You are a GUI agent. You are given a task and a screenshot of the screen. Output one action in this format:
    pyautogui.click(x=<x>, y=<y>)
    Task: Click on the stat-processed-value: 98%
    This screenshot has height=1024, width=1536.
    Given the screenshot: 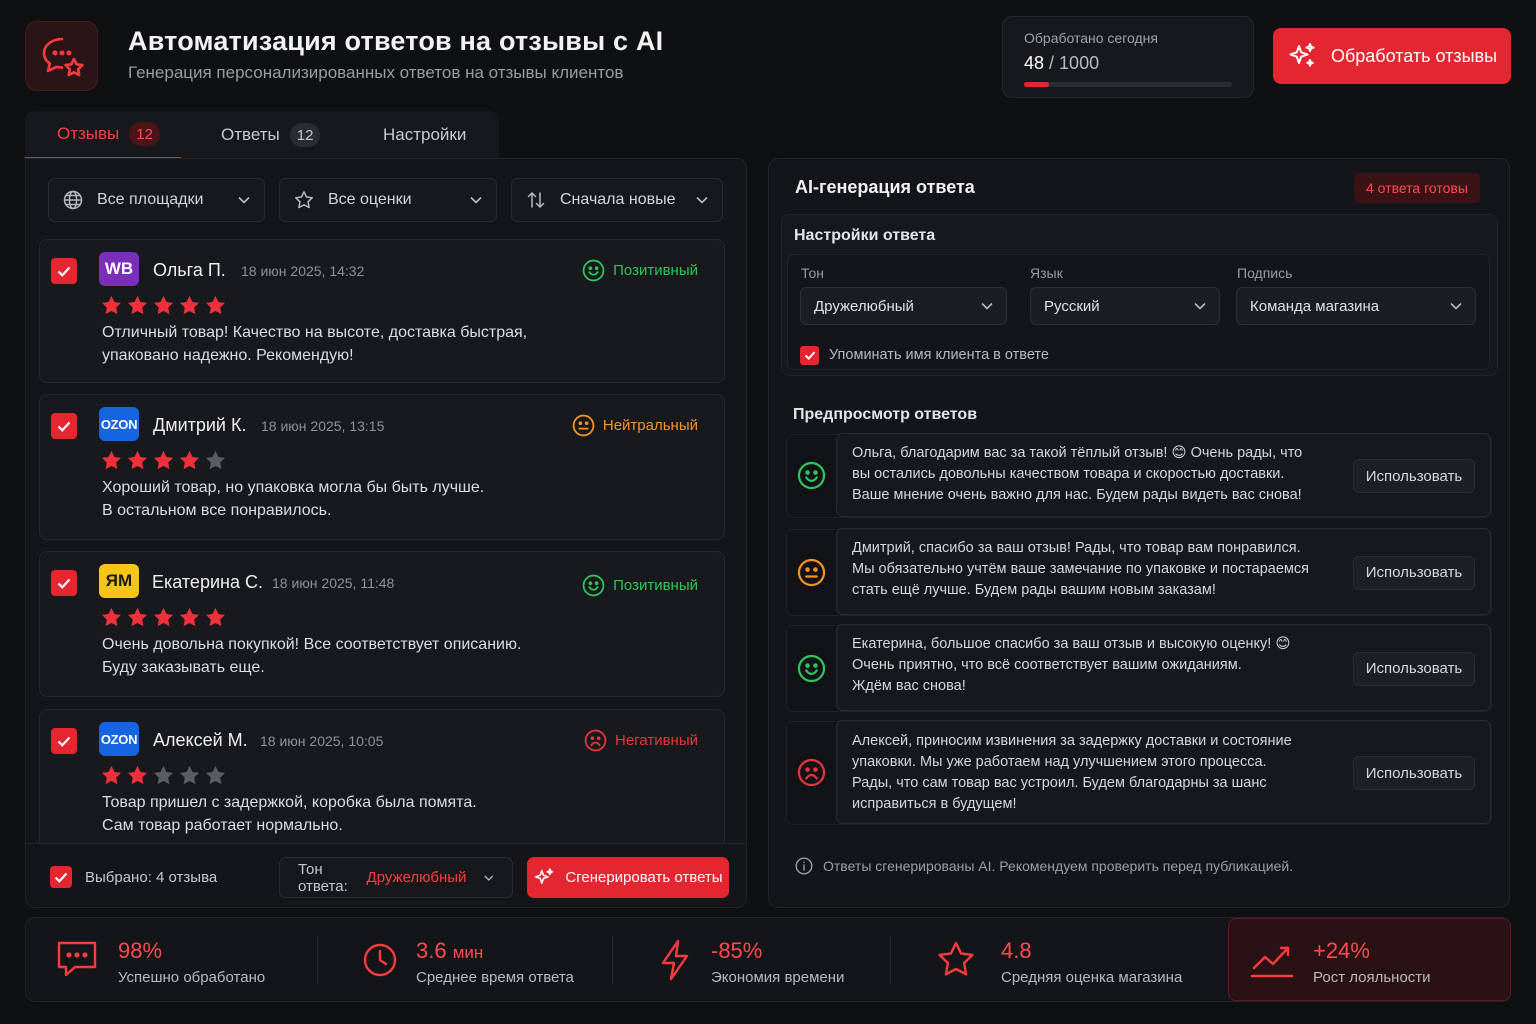 What is the action you would take?
    pyautogui.click(x=140, y=950)
    